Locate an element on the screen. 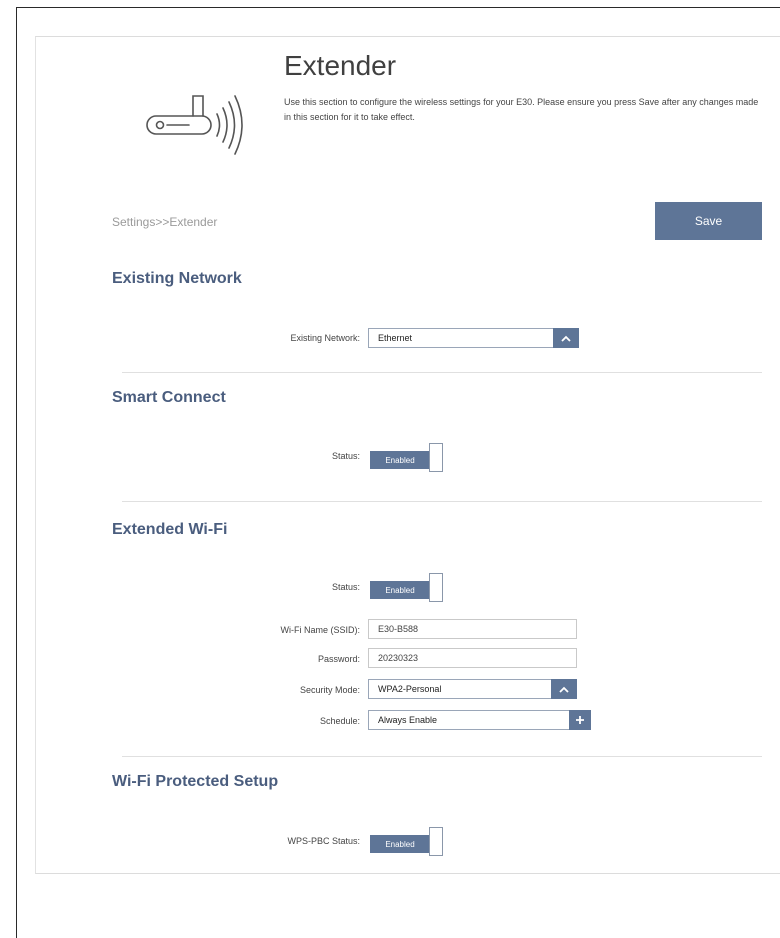  existing-network-select: Ethernet is located at coordinates (473, 338).